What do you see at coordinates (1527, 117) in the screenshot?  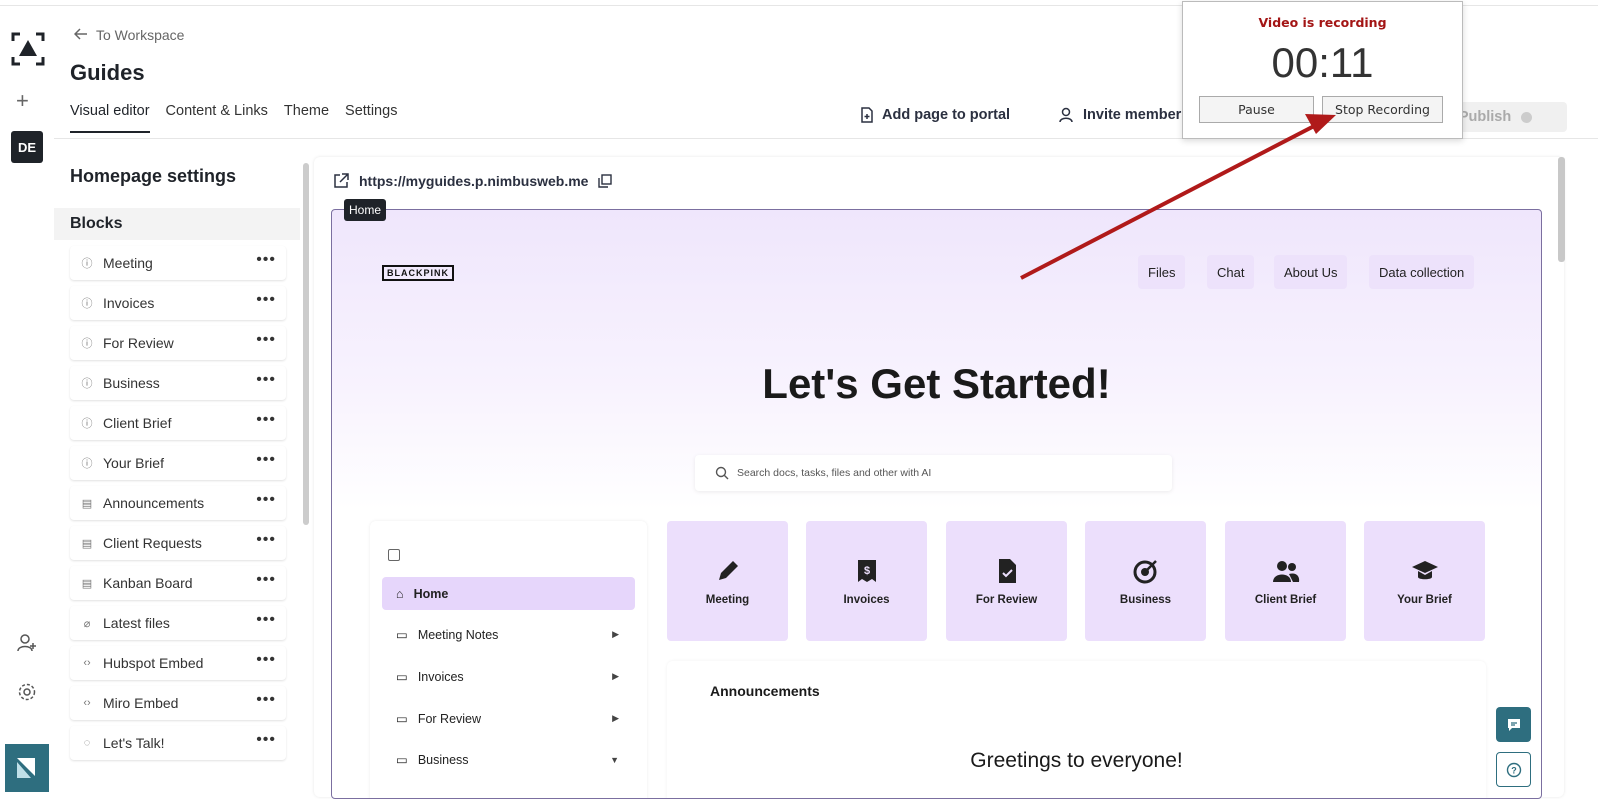 I see `publish-status-dot` at bounding box center [1527, 117].